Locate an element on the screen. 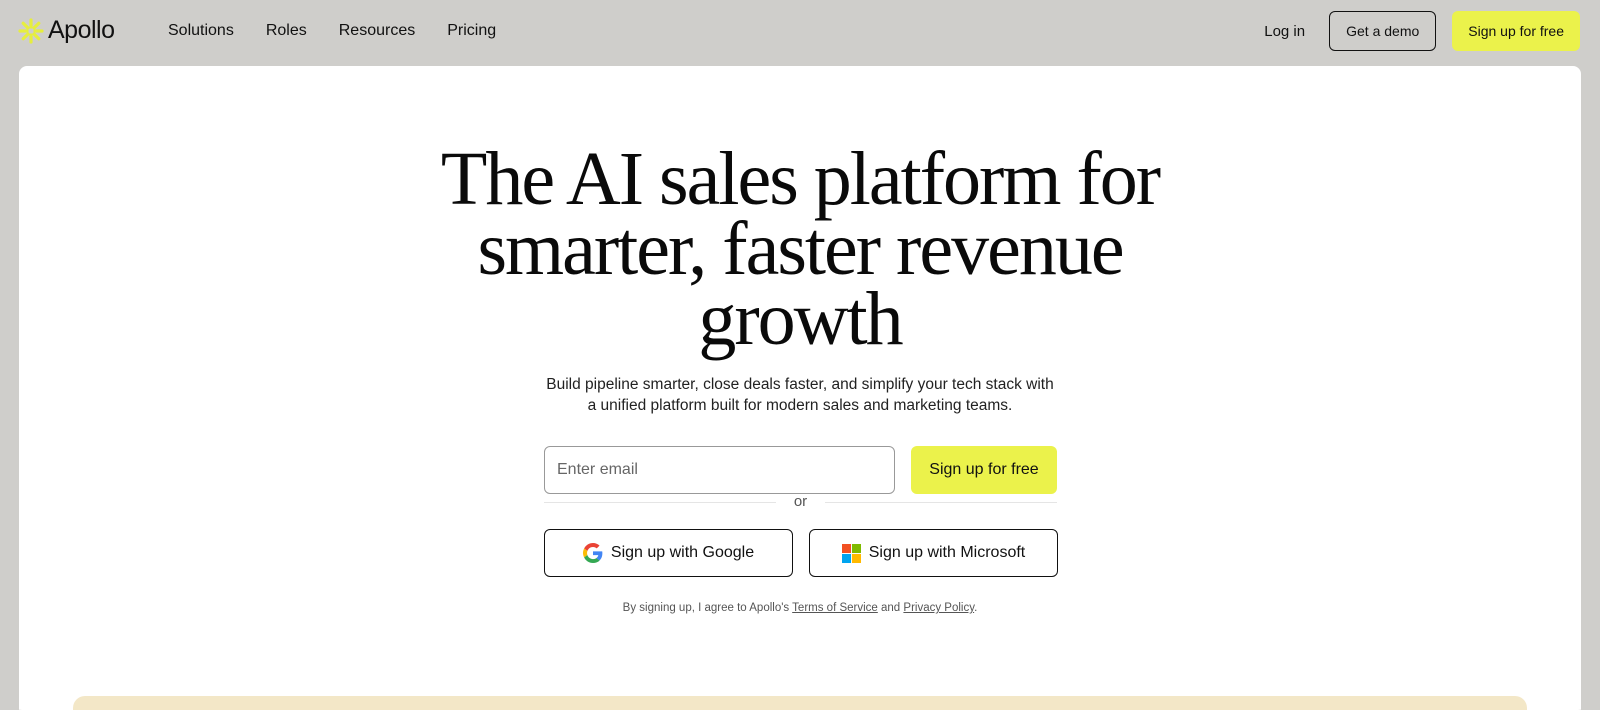 The image size is (1600, 710). get-demo-button: Get a demo is located at coordinates (1383, 31).